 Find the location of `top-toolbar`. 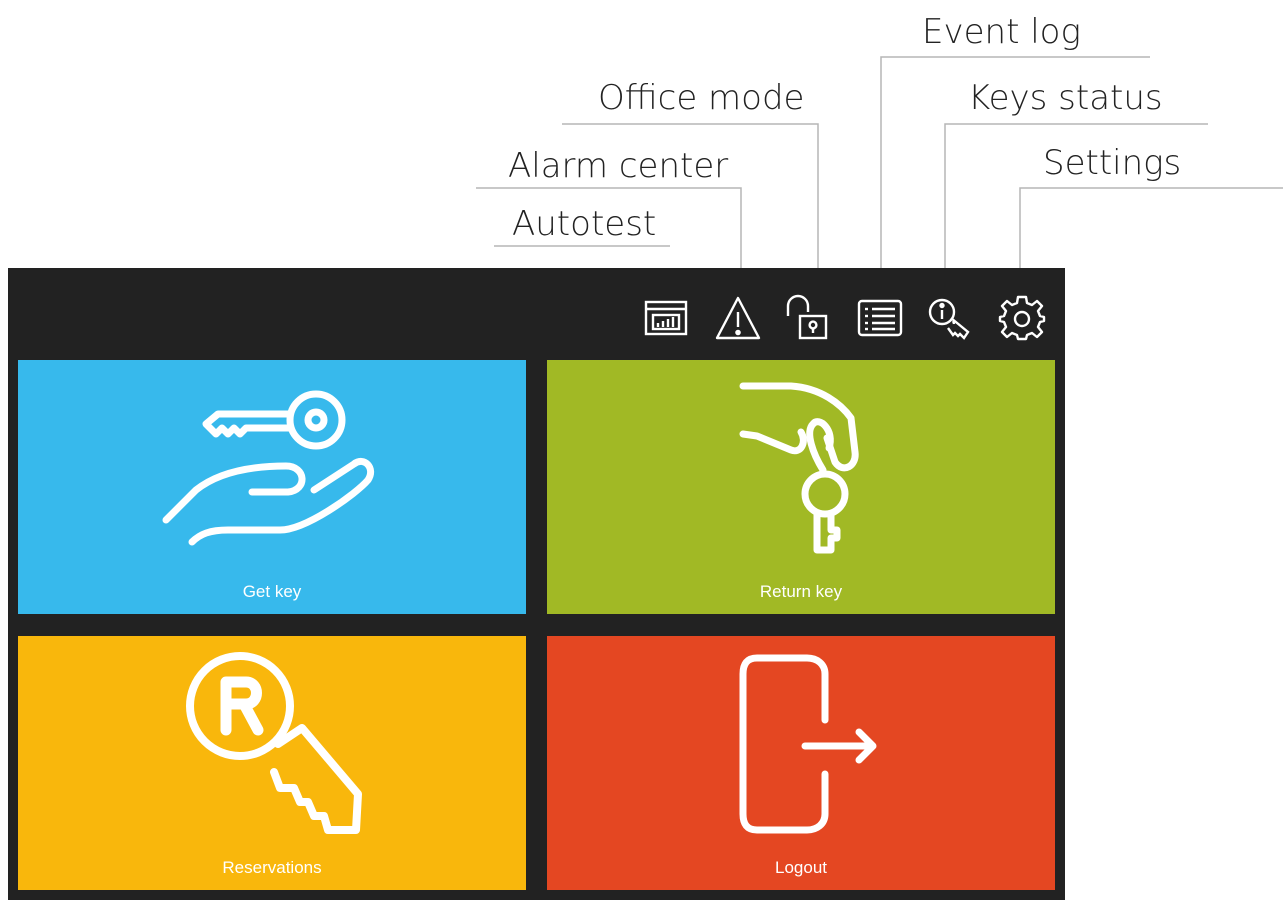

top-toolbar is located at coordinates (536, 314).